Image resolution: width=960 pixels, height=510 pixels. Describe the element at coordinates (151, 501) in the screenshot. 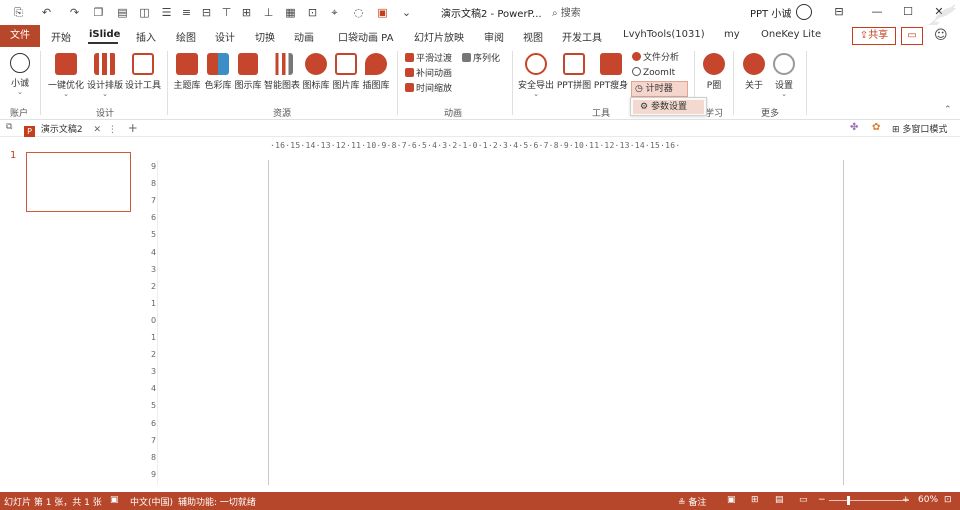

I see `language-indicator: 中文(中国)` at that location.